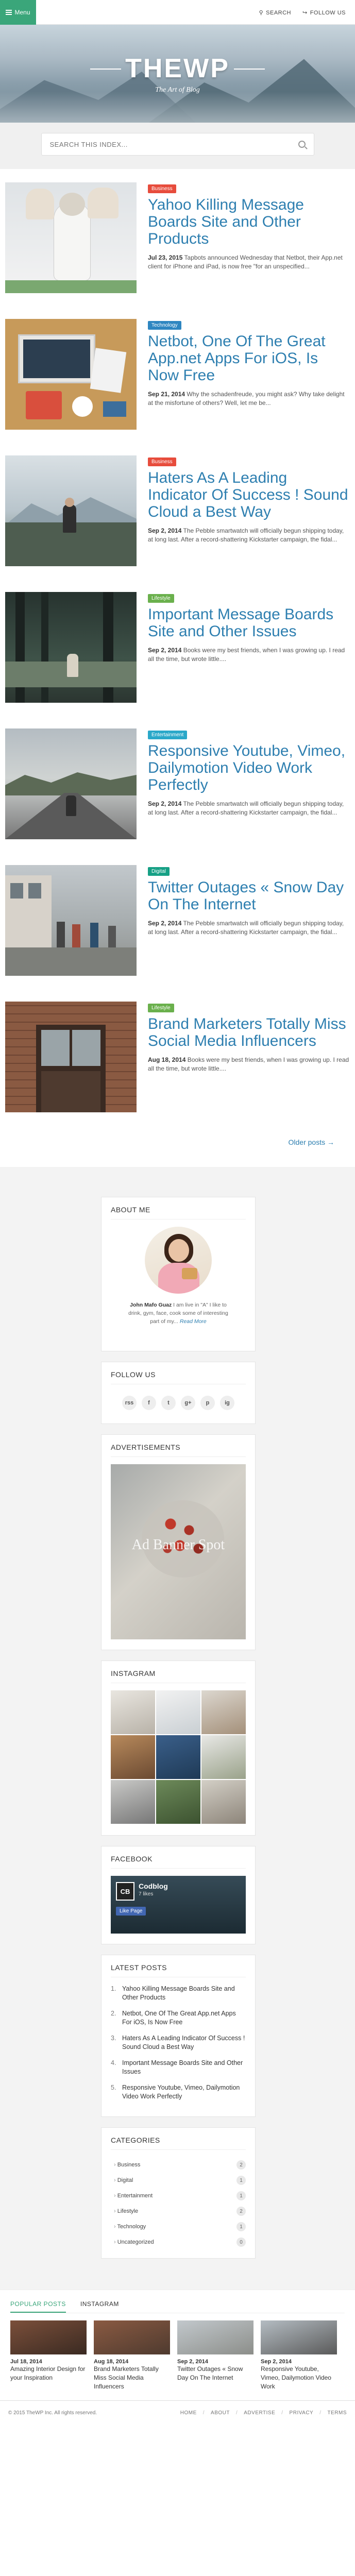 This screenshot has width=355, height=2576. What do you see at coordinates (168, 1403) in the screenshot?
I see `twitter-icon: t` at bounding box center [168, 1403].